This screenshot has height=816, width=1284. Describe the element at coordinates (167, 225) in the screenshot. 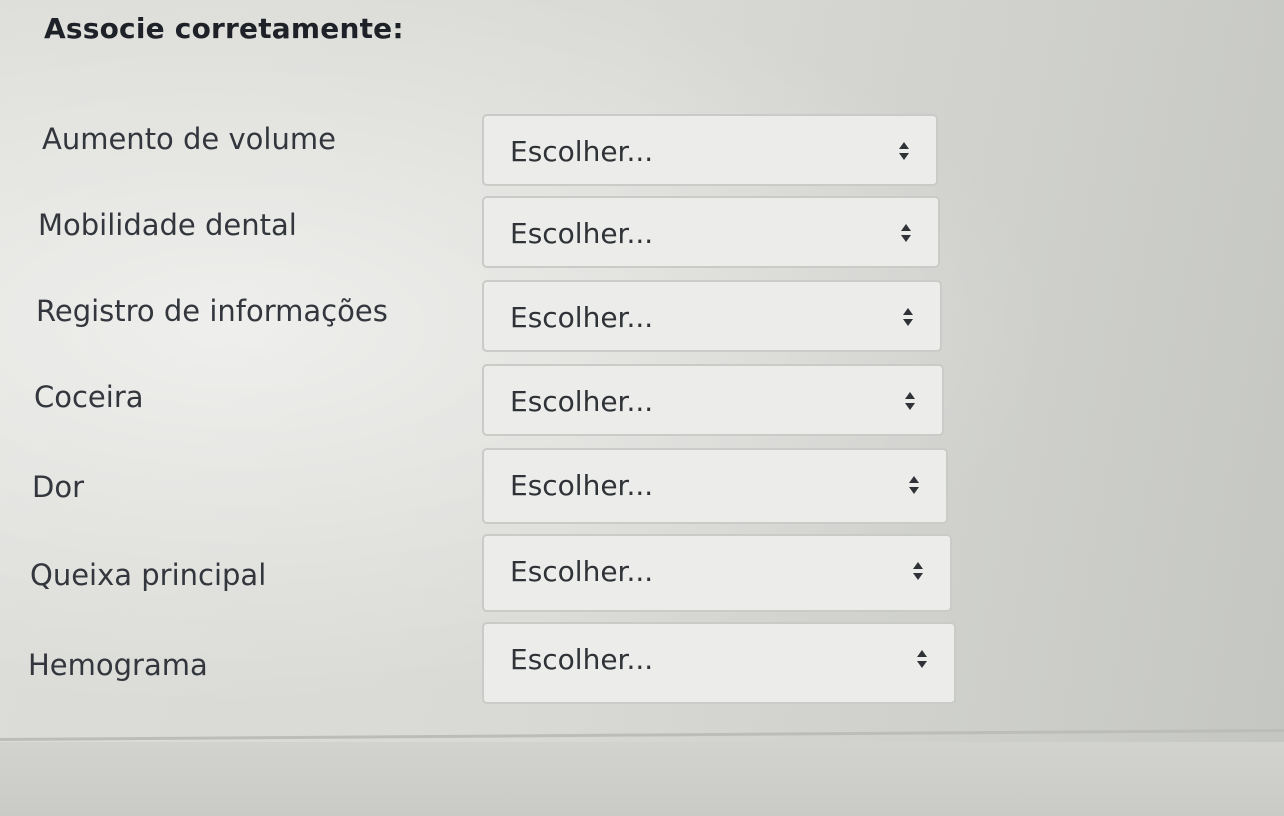

I see `match-row-label: Mobilidade dental` at that location.